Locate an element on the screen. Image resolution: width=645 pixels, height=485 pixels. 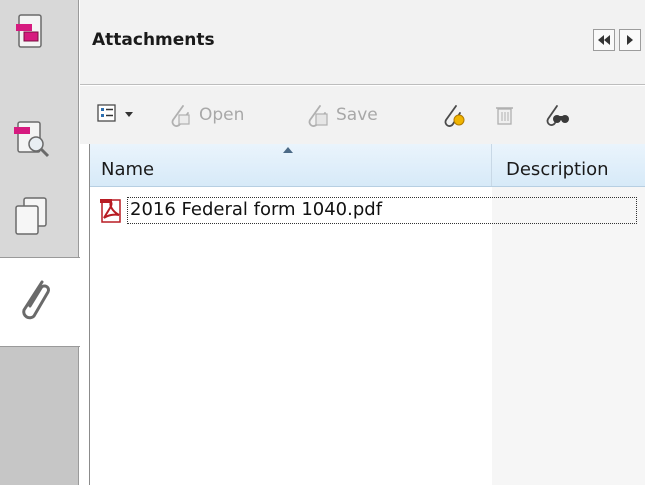
save-paperclip-icon is located at coordinates (318, 116).